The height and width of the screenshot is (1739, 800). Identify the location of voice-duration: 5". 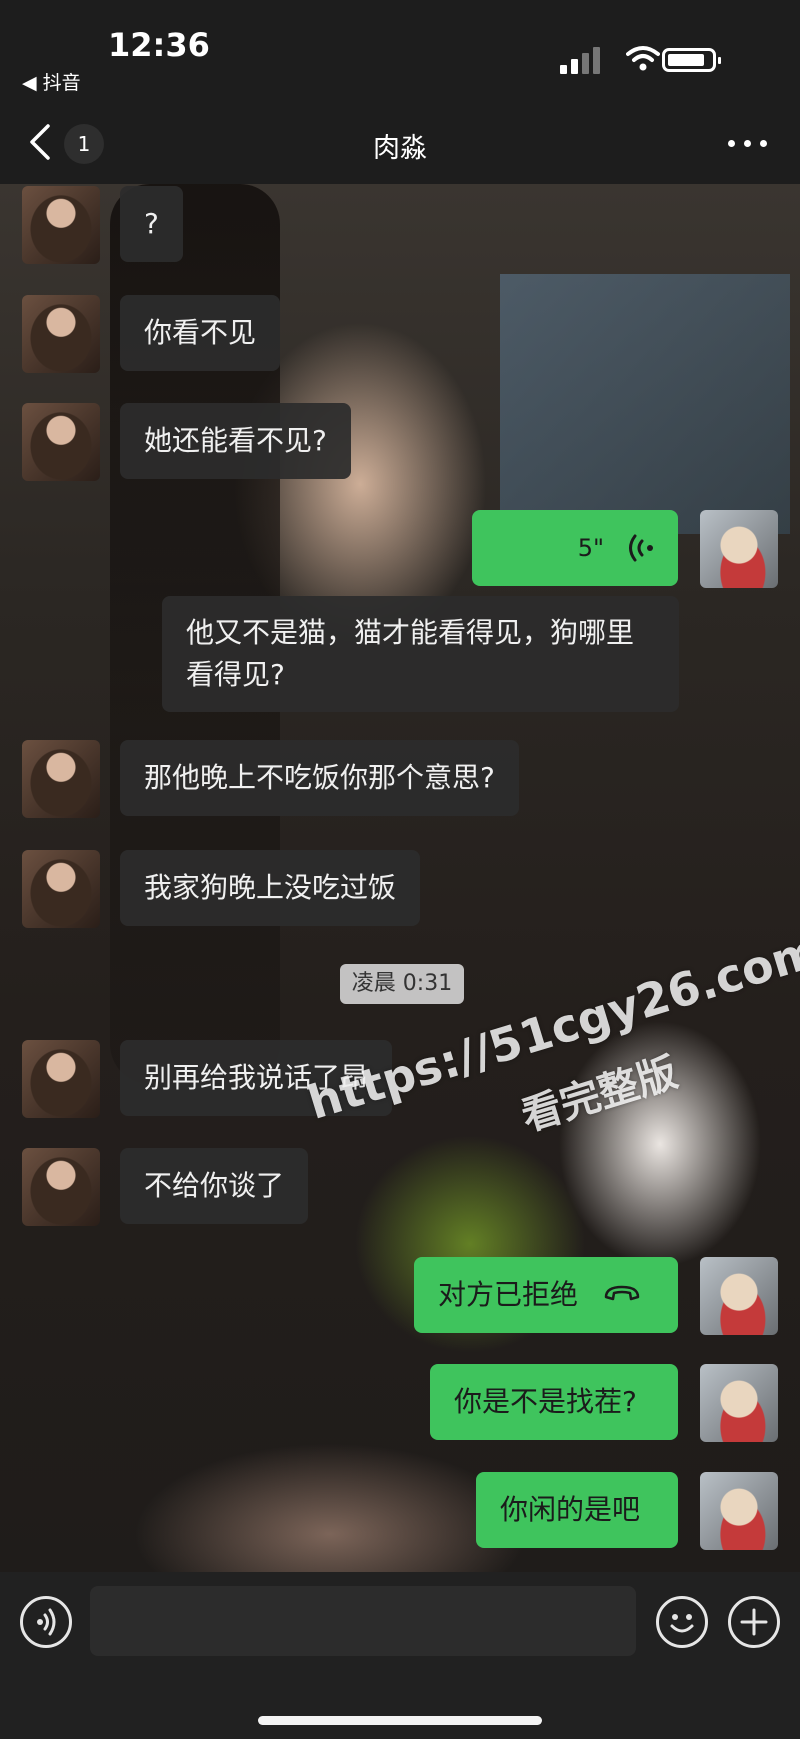
(590, 548).